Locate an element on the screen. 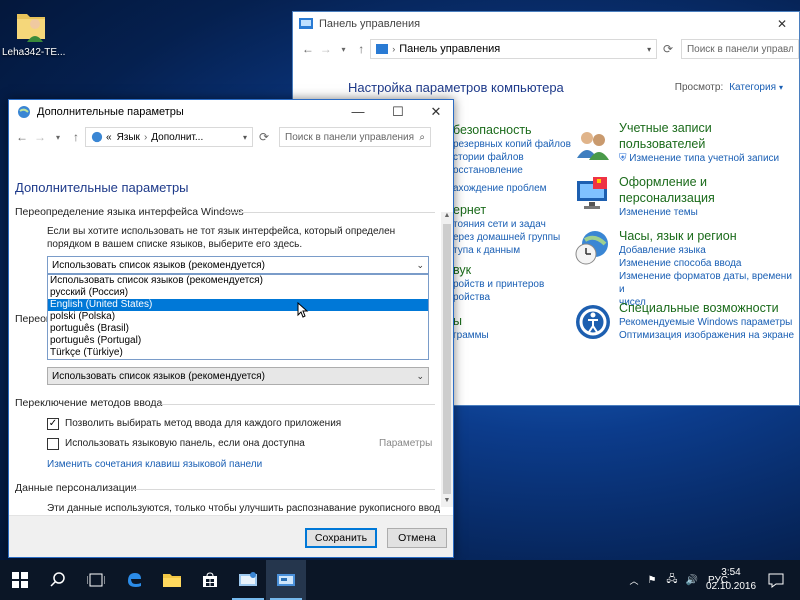 This screenshot has height=600, width=800. left-cat-text: ройств и принтеров is located at coordinates (512, 284).